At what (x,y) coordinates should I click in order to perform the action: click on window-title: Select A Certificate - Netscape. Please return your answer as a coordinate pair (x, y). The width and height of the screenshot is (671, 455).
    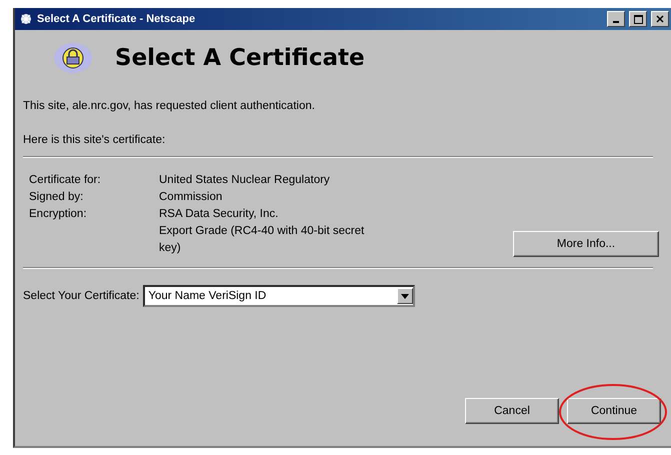
    Looking at the image, I should click on (116, 19).